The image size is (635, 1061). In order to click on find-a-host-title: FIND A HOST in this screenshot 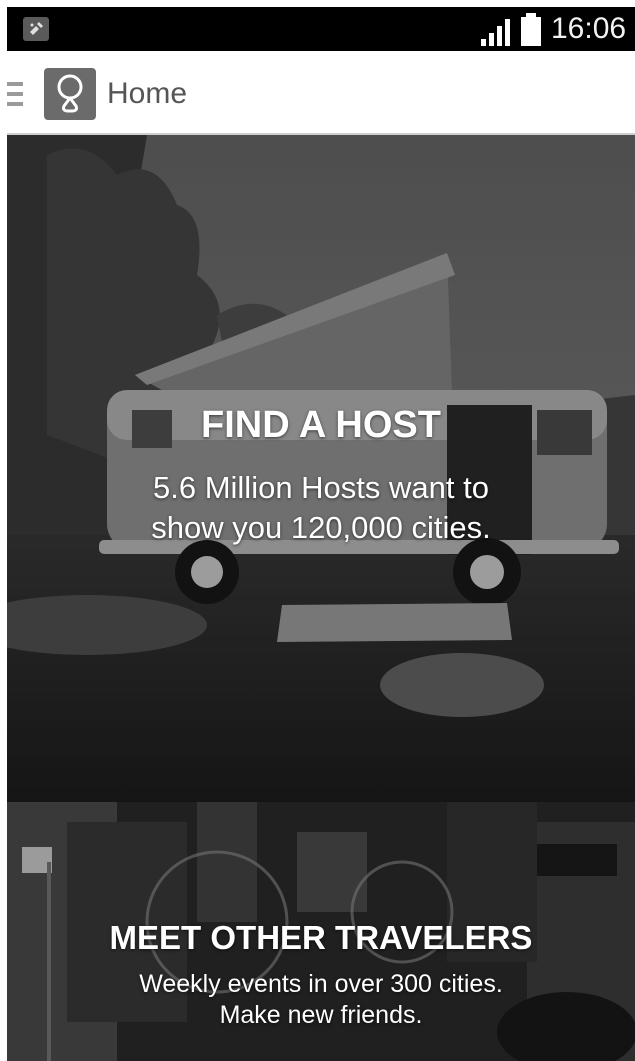, I will do `click(321, 425)`.